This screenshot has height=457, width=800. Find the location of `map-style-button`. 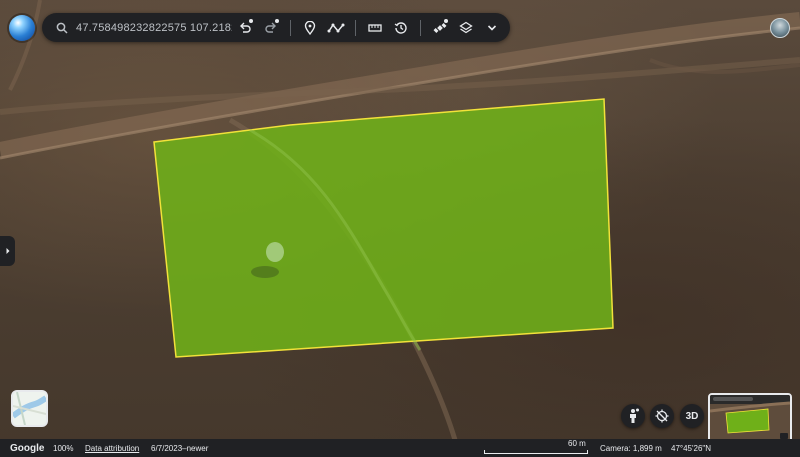

map-style-button is located at coordinates (29, 408).